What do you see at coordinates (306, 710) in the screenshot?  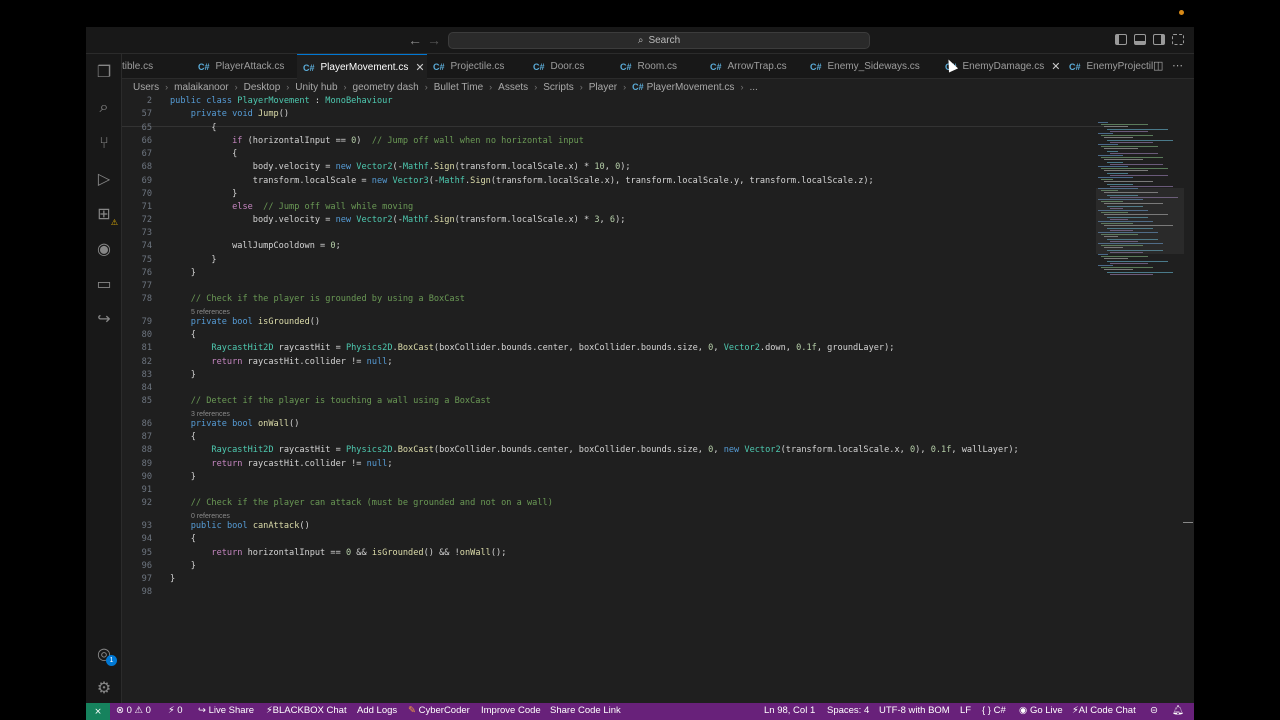 I see `blackbox-chat-button: ⚡BLACKBOX Chat` at bounding box center [306, 710].